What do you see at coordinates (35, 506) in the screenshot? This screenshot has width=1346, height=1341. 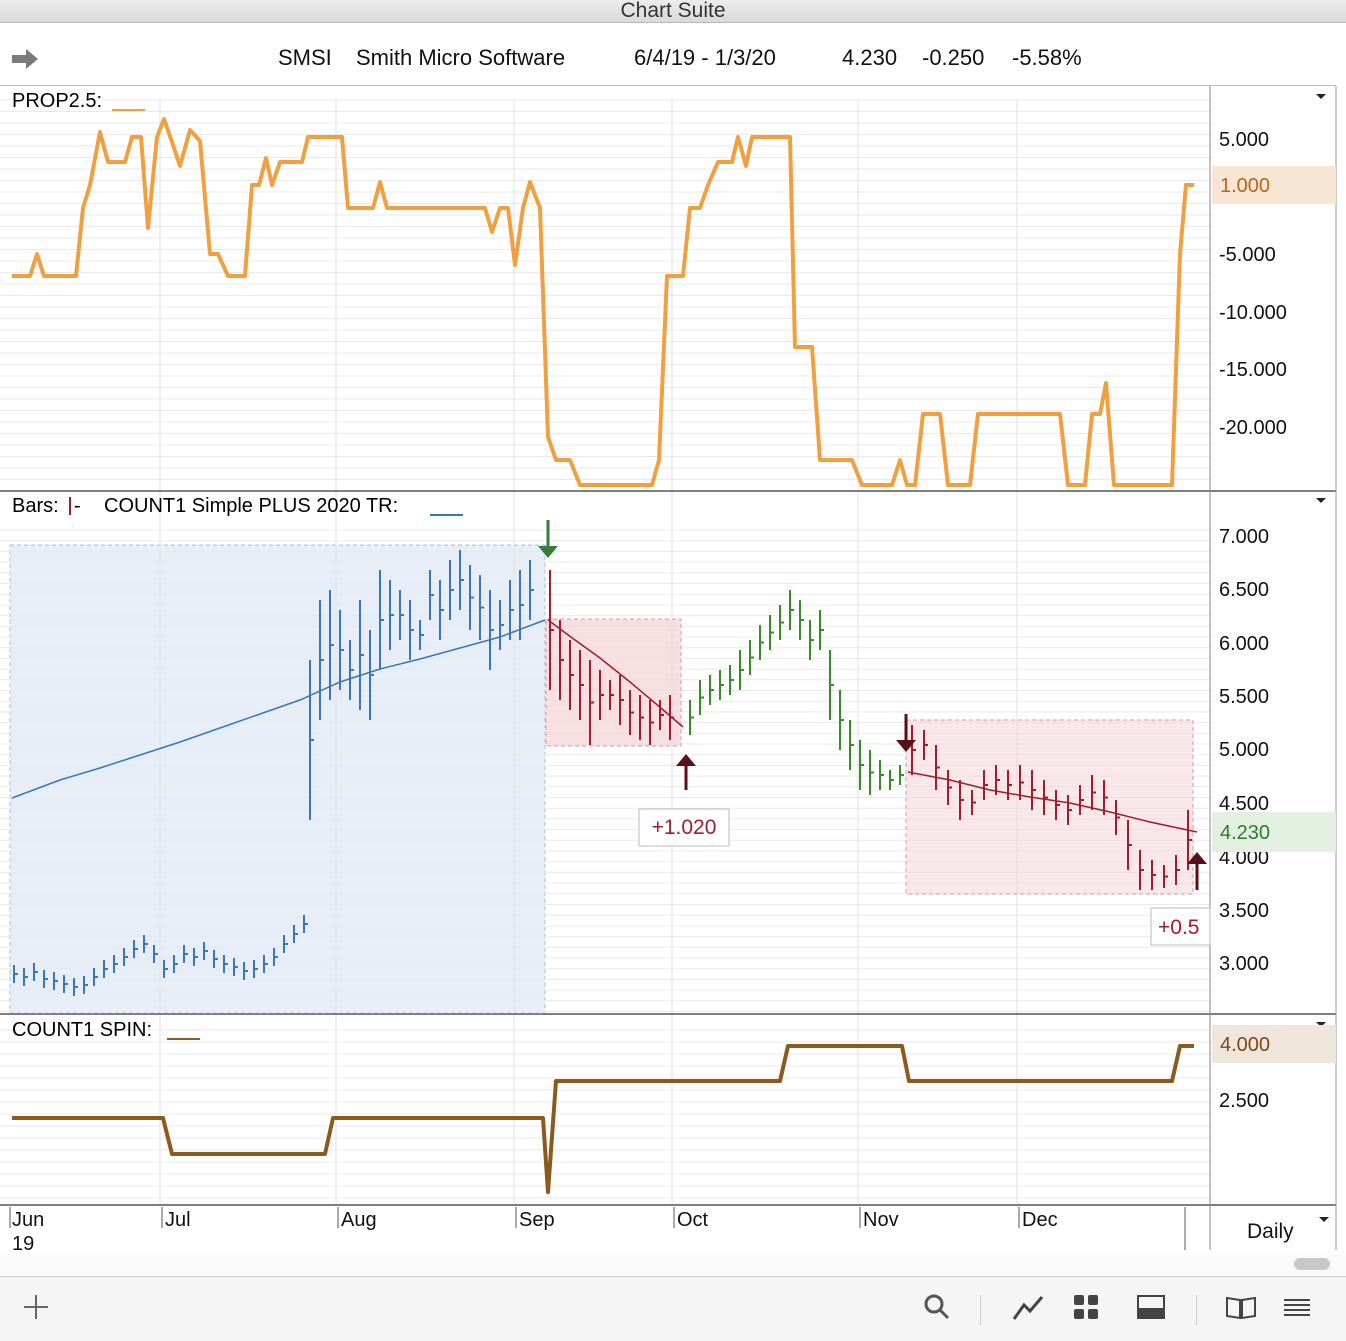 I see `bars-label: Bars:` at bounding box center [35, 506].